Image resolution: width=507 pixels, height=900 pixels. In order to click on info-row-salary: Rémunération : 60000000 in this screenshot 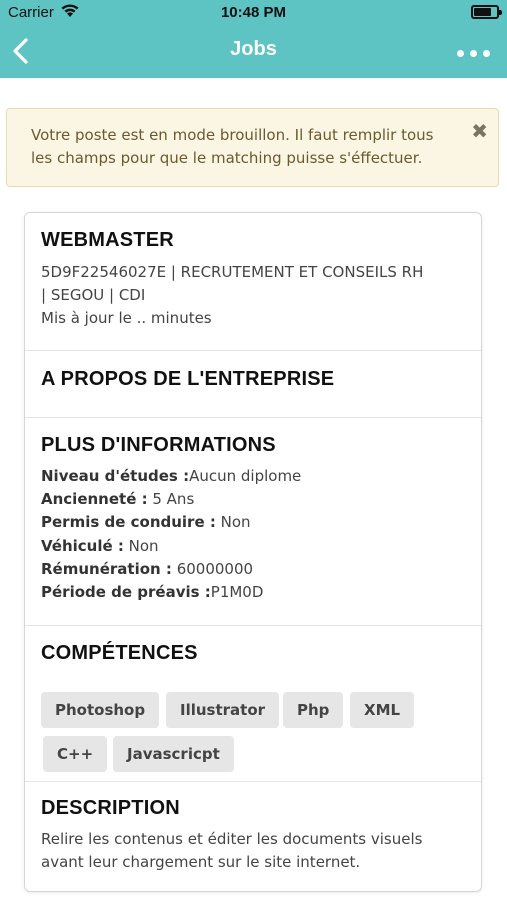, I will do `click(253, 569)`.